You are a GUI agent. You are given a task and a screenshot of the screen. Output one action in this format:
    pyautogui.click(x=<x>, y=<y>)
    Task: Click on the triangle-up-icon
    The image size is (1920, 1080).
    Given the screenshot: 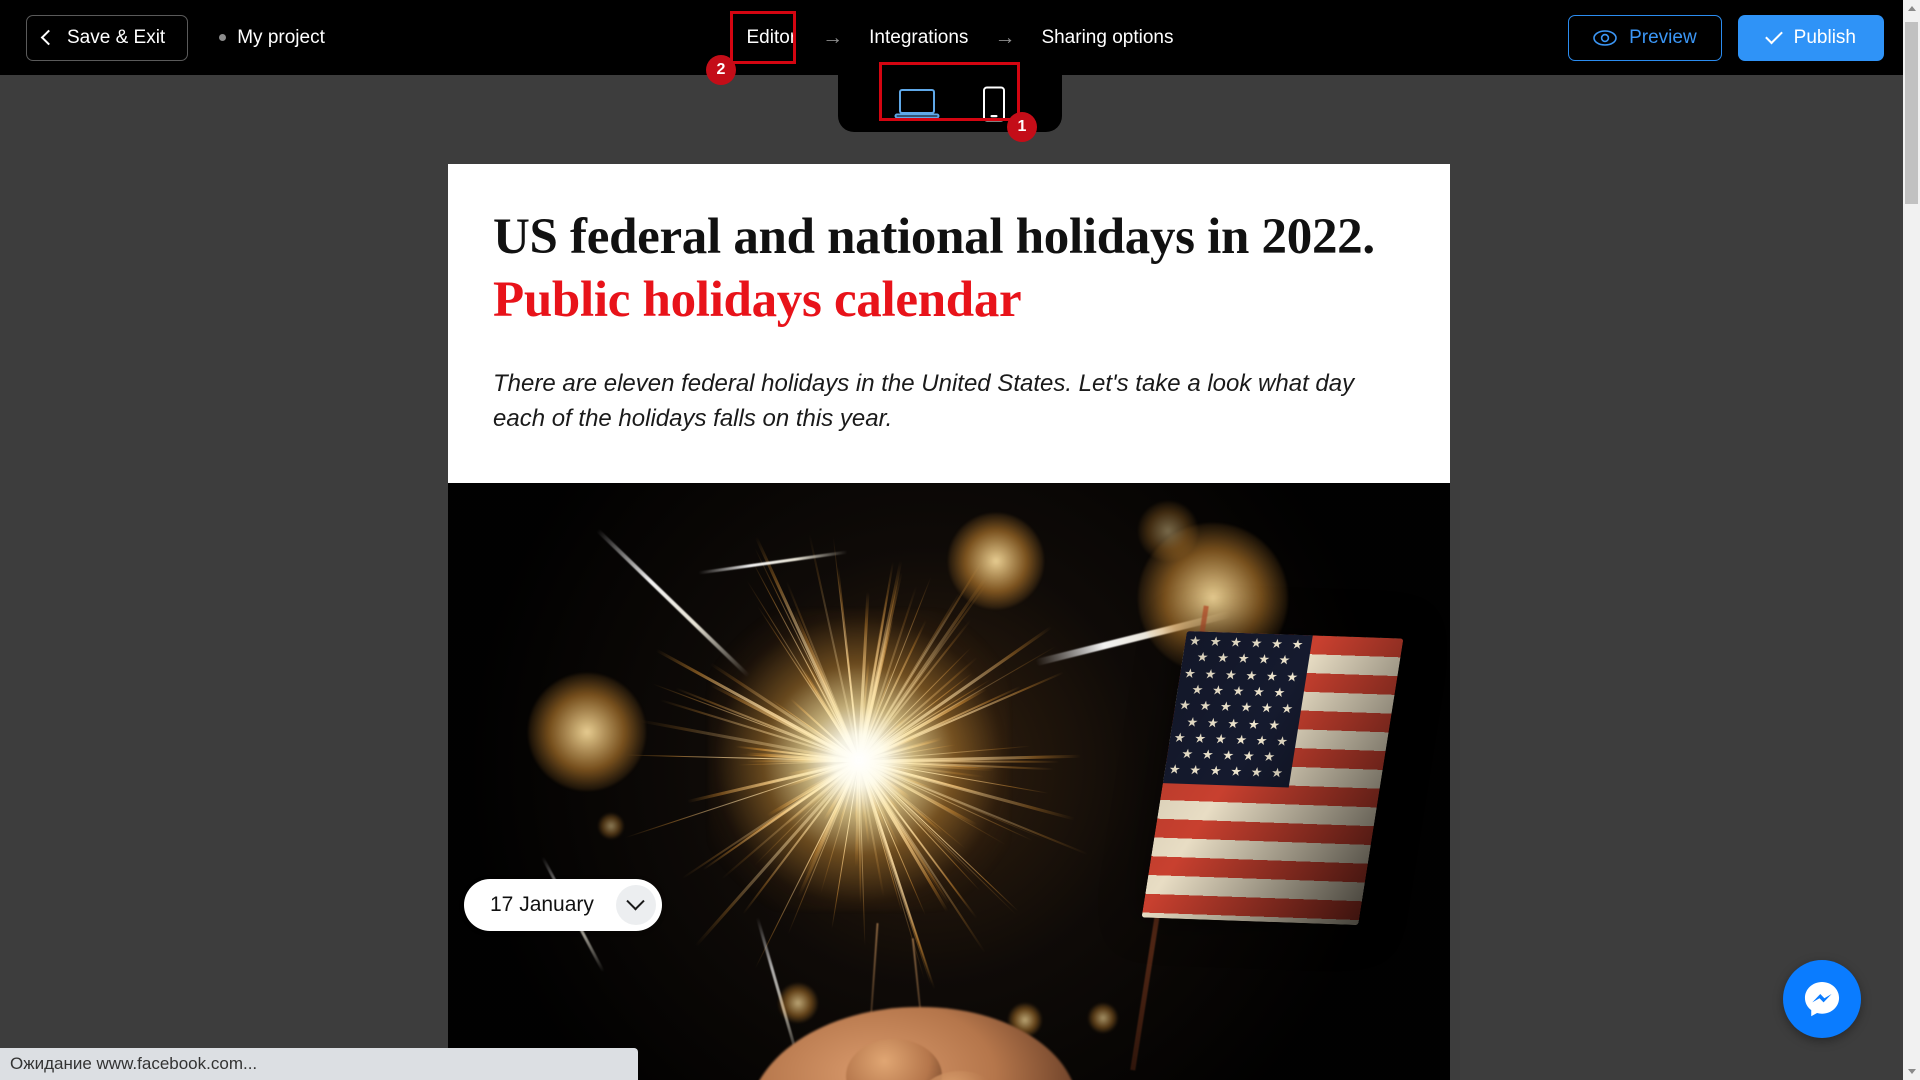 What is the action you would take?
    pyautogui.click(x=1911, y=8)
    